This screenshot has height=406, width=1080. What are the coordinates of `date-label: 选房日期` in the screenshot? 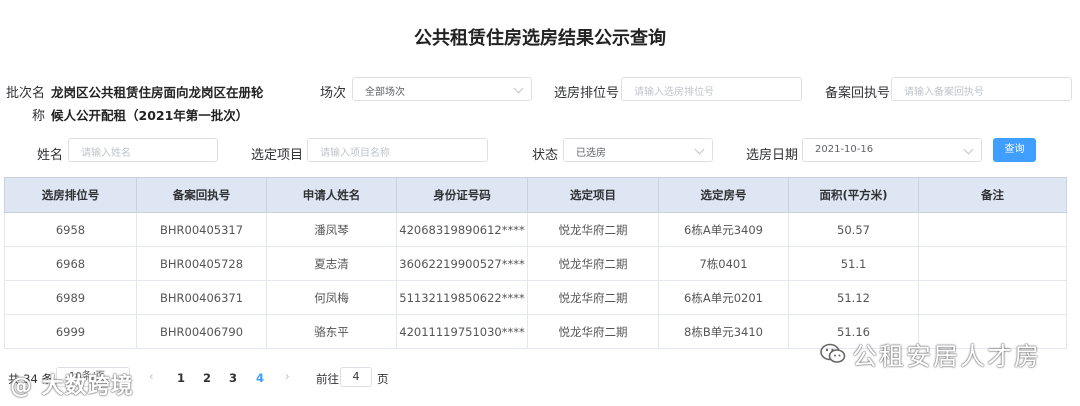 It's located at (772, 155).